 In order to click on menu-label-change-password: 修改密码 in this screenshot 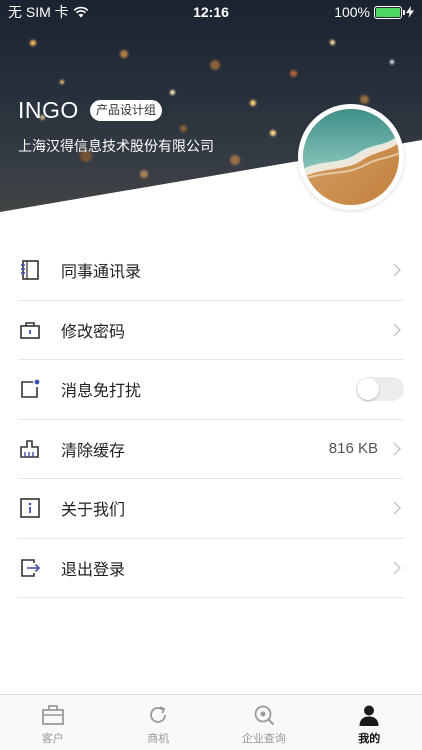, I will do `click(93, 332)`.